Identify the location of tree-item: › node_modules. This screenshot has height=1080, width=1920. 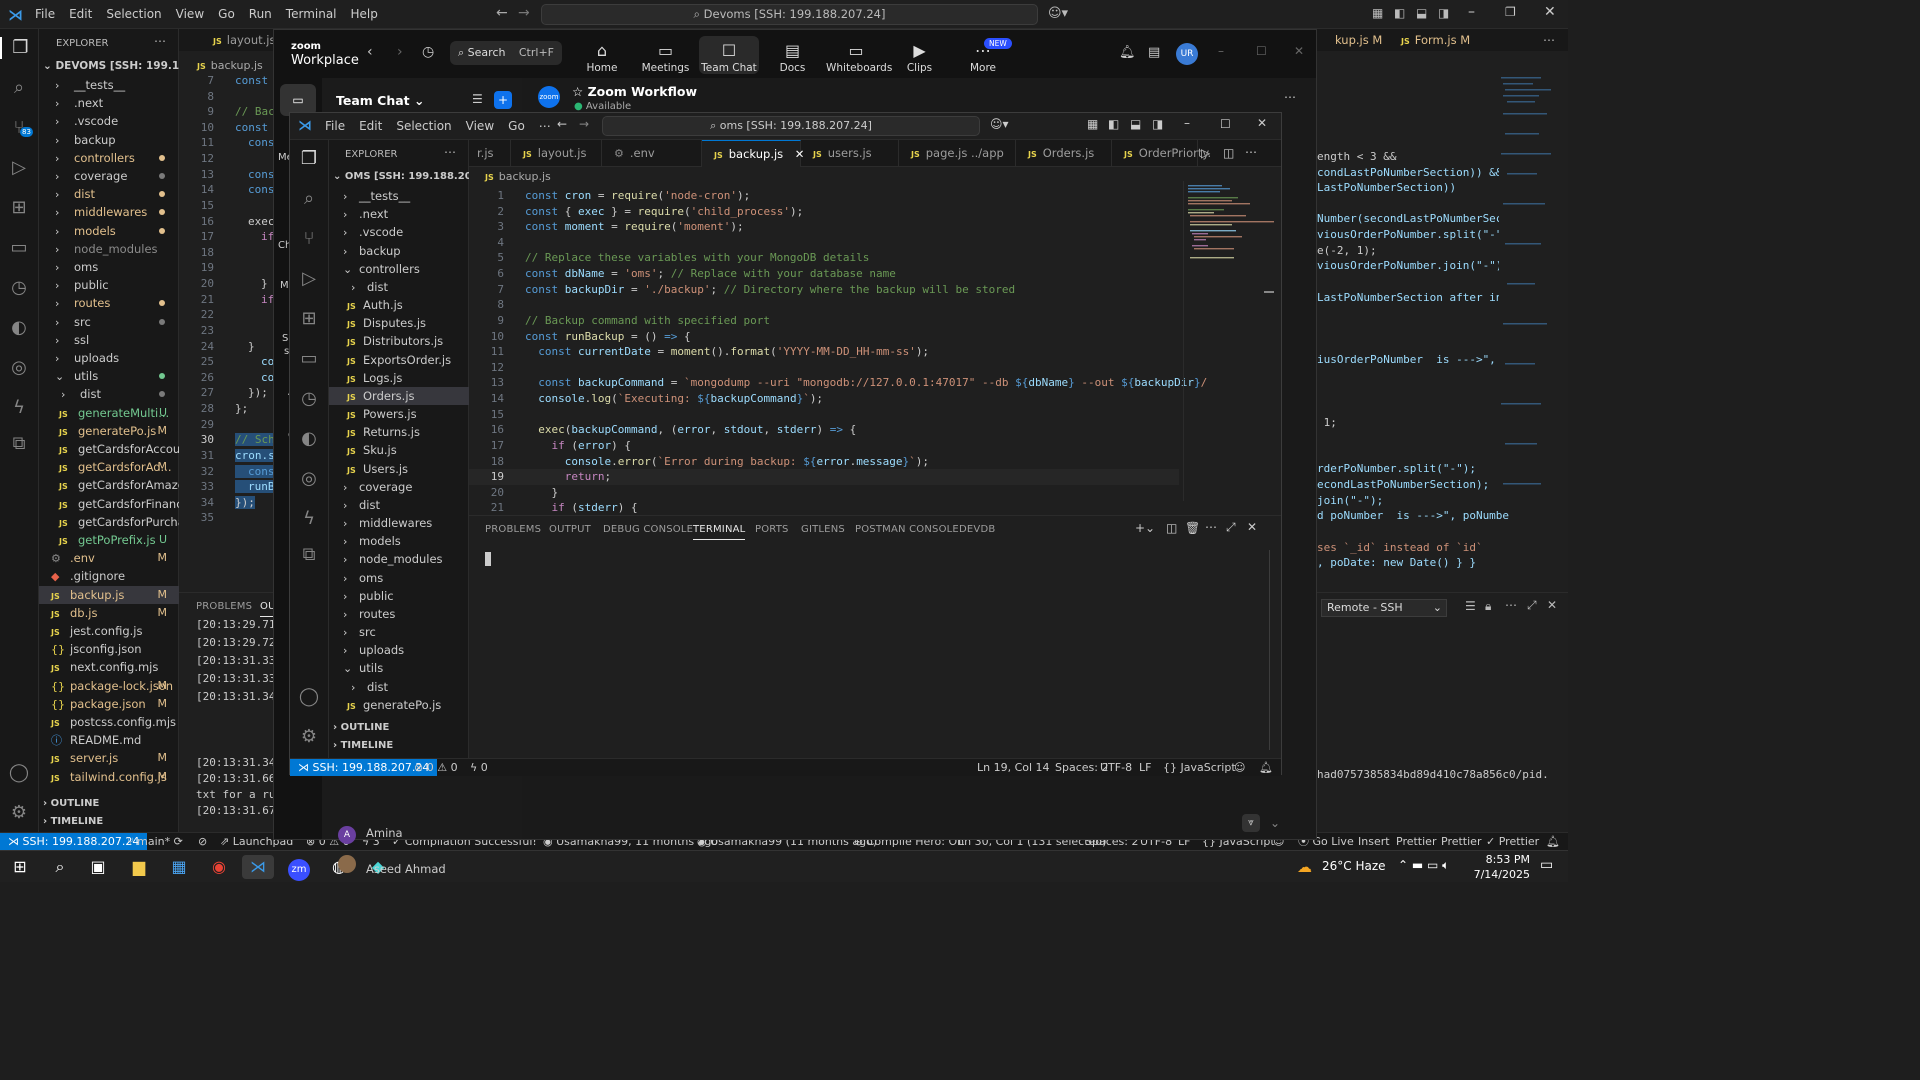
(109, 249).